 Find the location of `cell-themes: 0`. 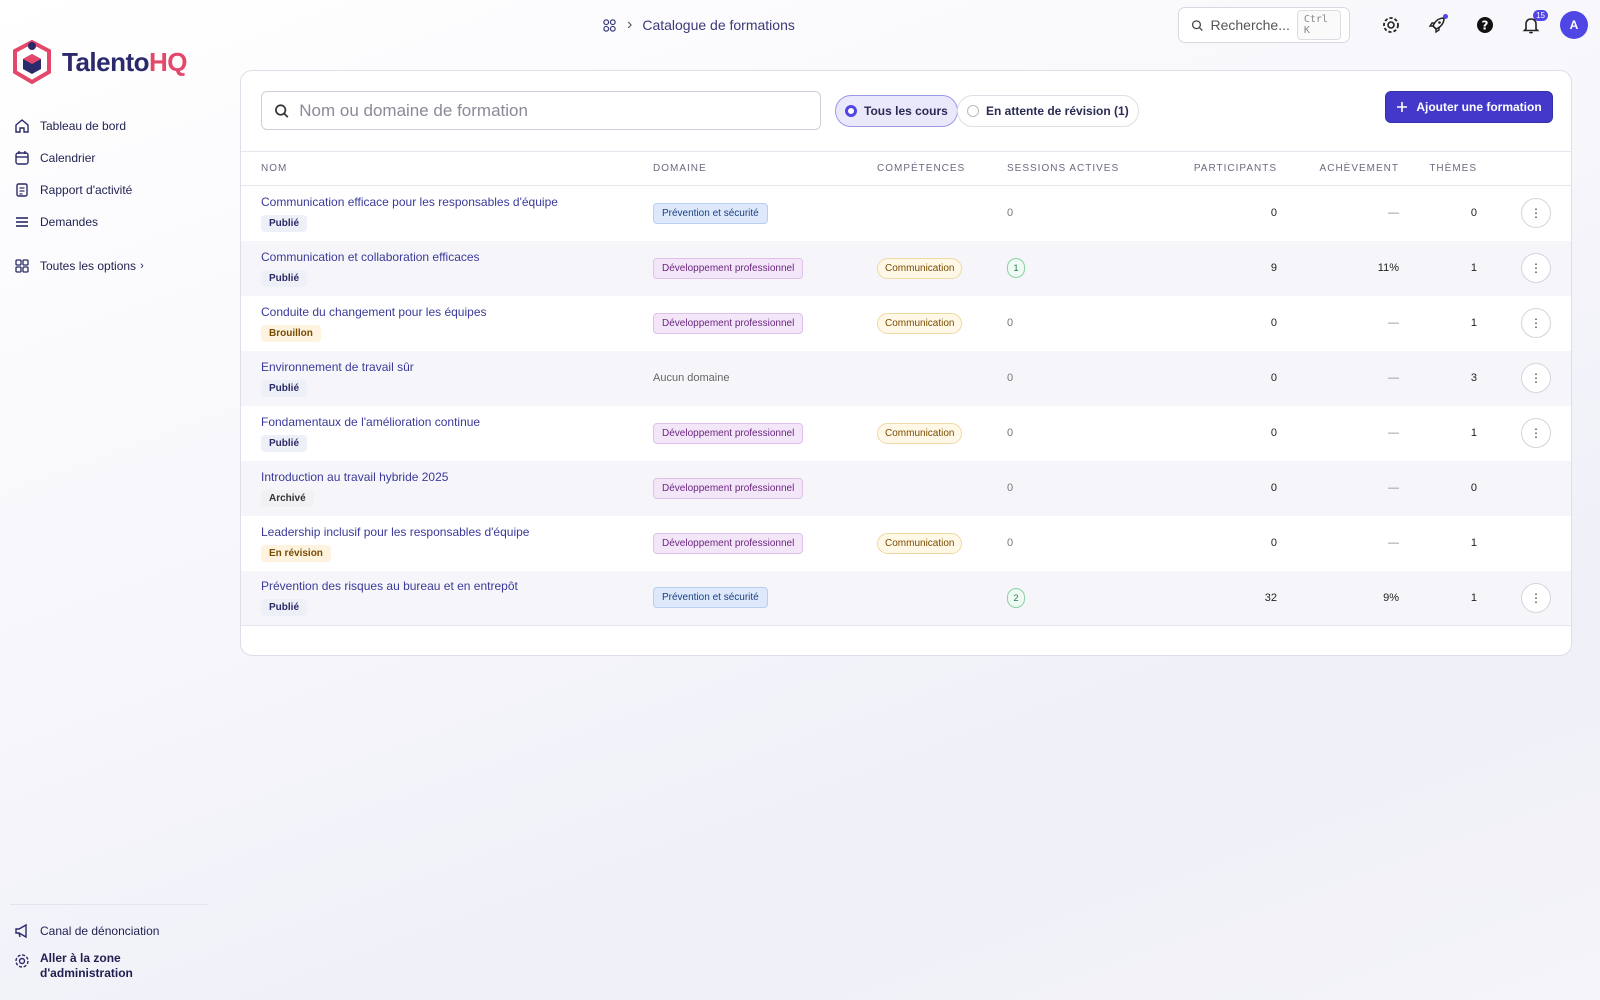

cell-themes: 0 is located at coordinates (1438, 488).